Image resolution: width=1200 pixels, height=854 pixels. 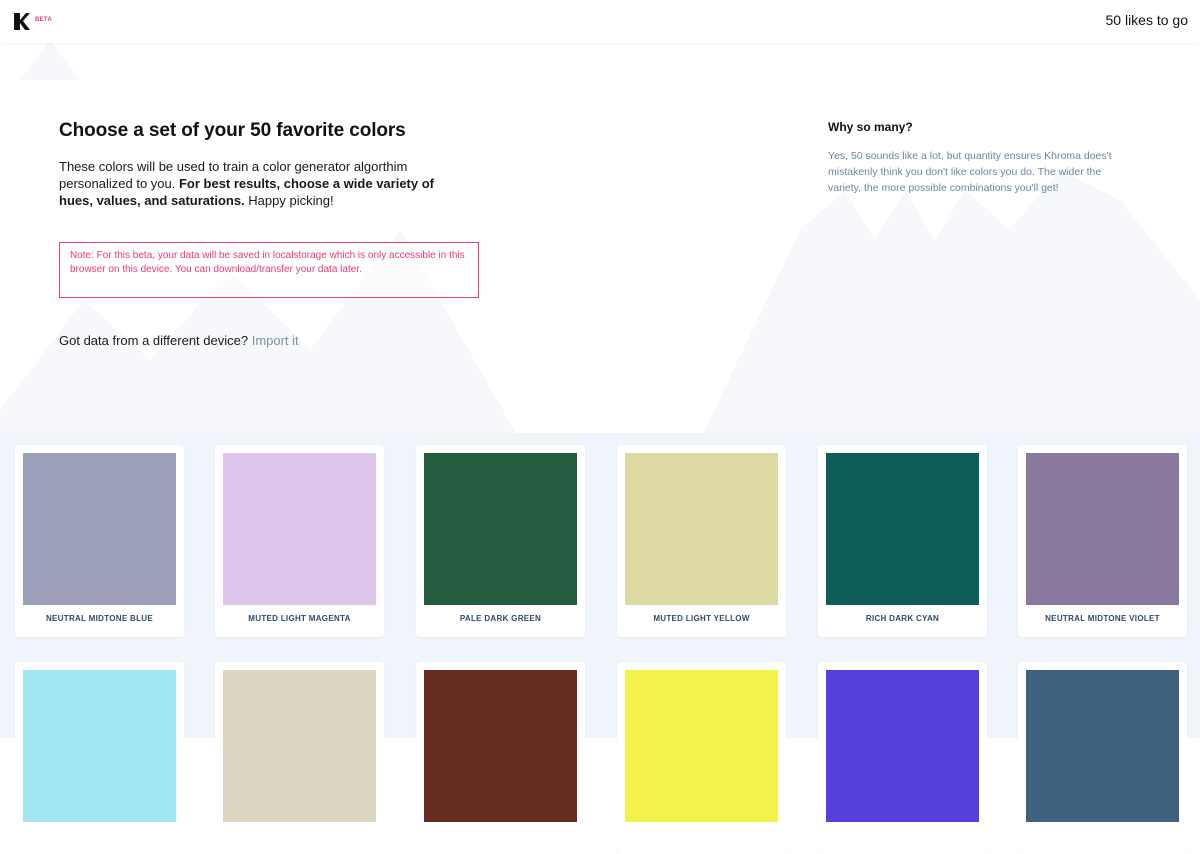 What do you see at coordinates (902, 618) in the screenshot?
I see `color-name-label: RICH DARK CYAN` at bounding box center [902, 618].